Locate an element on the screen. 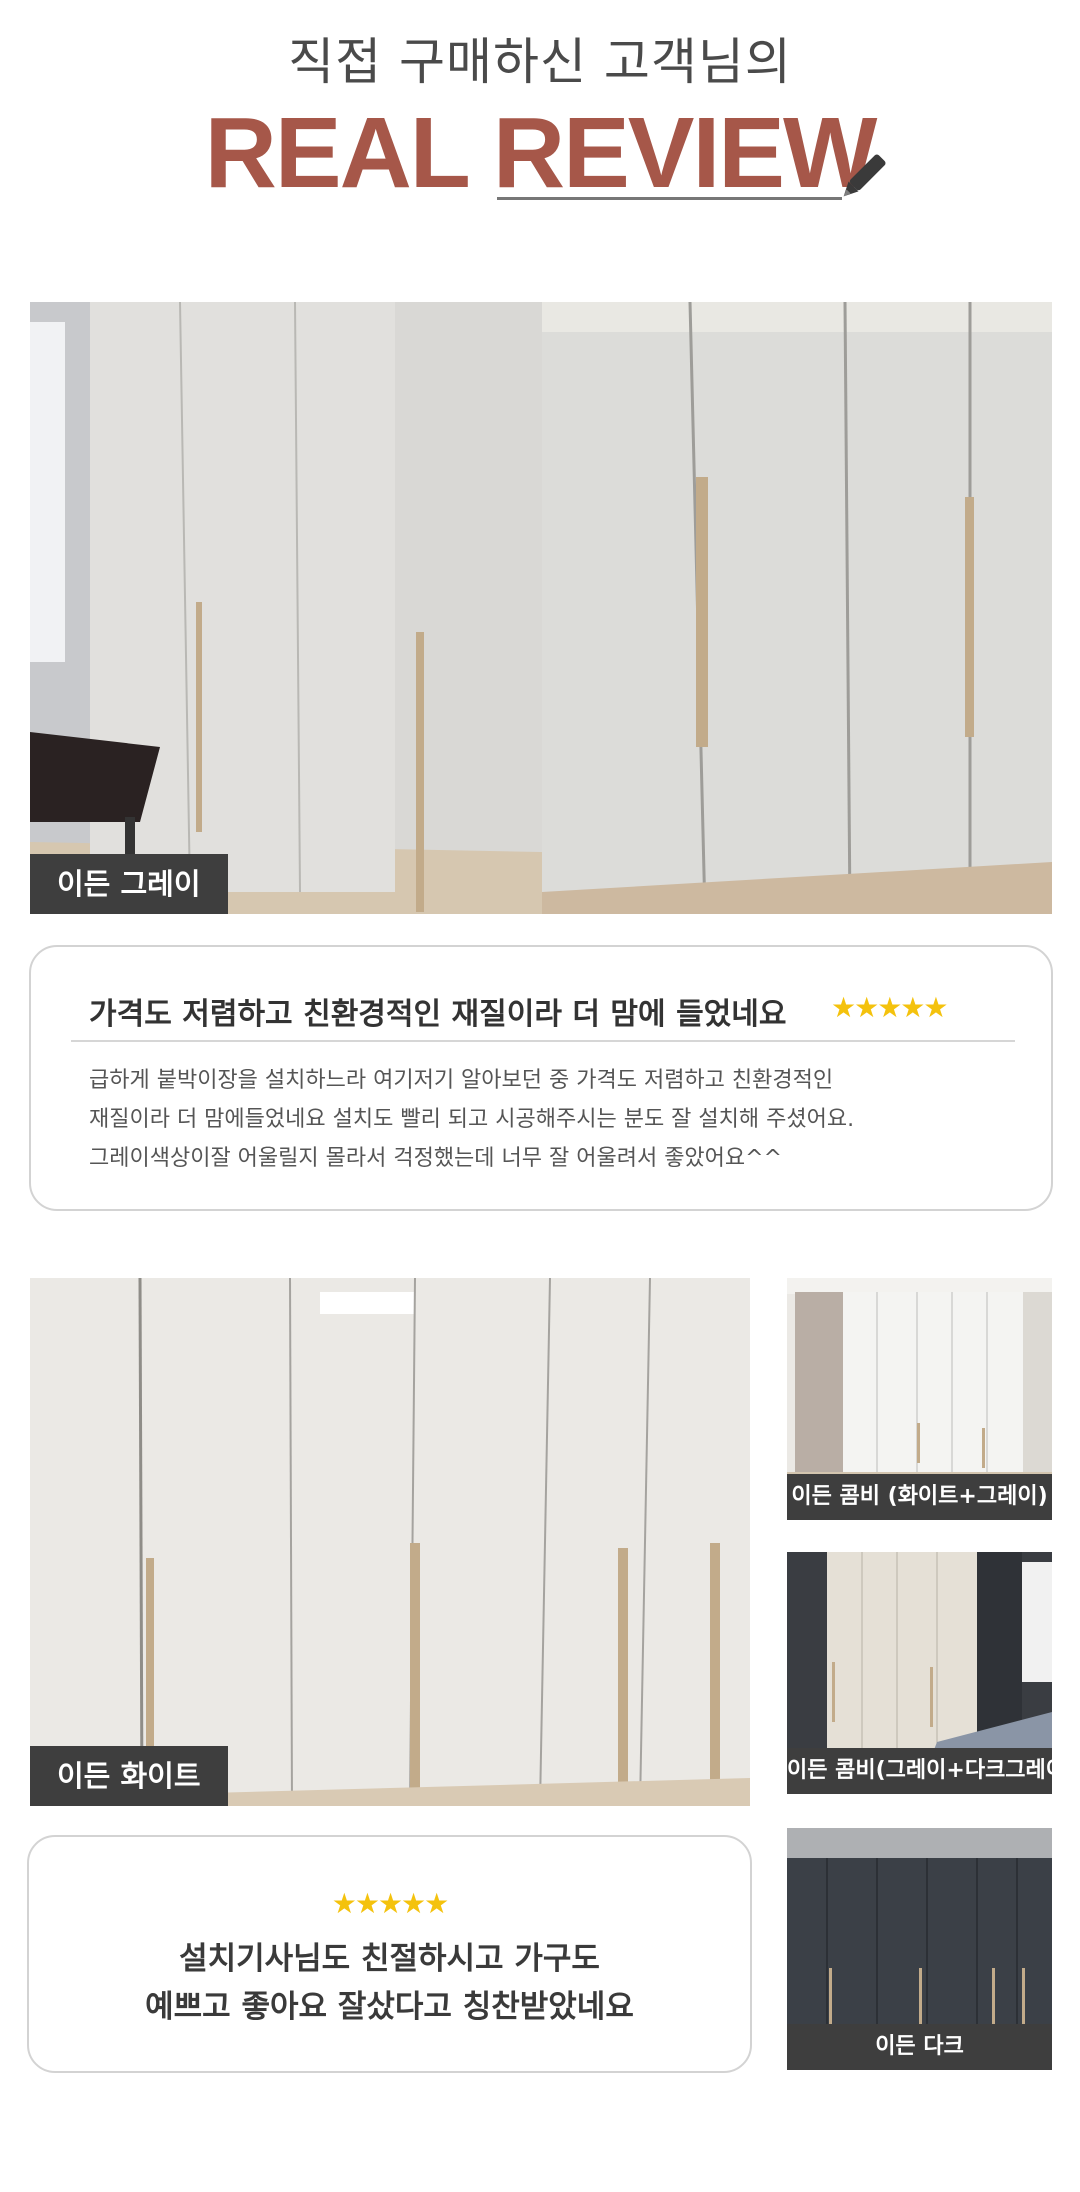 This screenshot has width=1080, height=2192. review-title: 가격도 저렴하고 친환경적인 재질이라 더 맘에 들었네요 is located at coordinates (438, 1014).